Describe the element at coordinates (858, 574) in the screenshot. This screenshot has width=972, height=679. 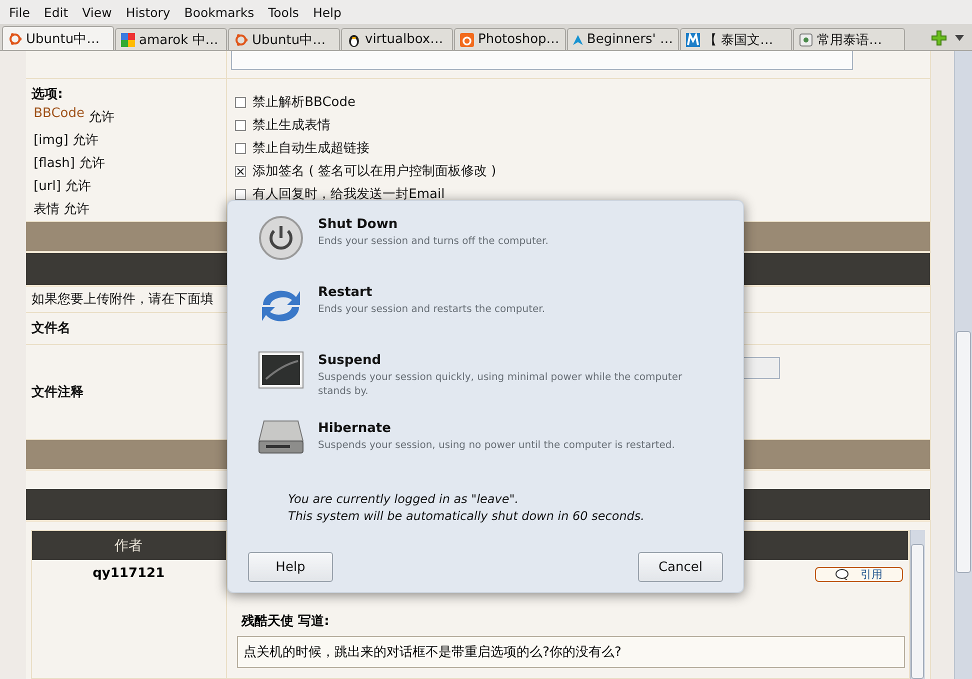
I see `quote-button: 引用` at that location.